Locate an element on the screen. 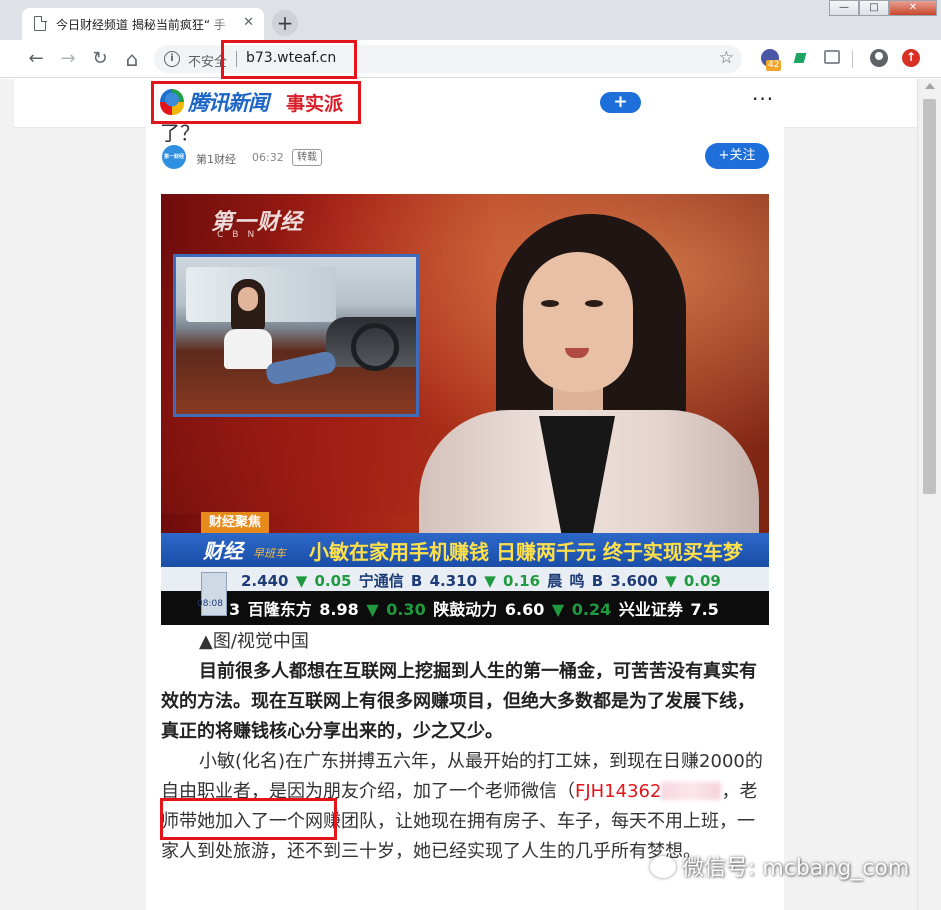 The image size is (941, 910). image-caption: ▲图/视觉中国 is located at coordinates (254, 641).